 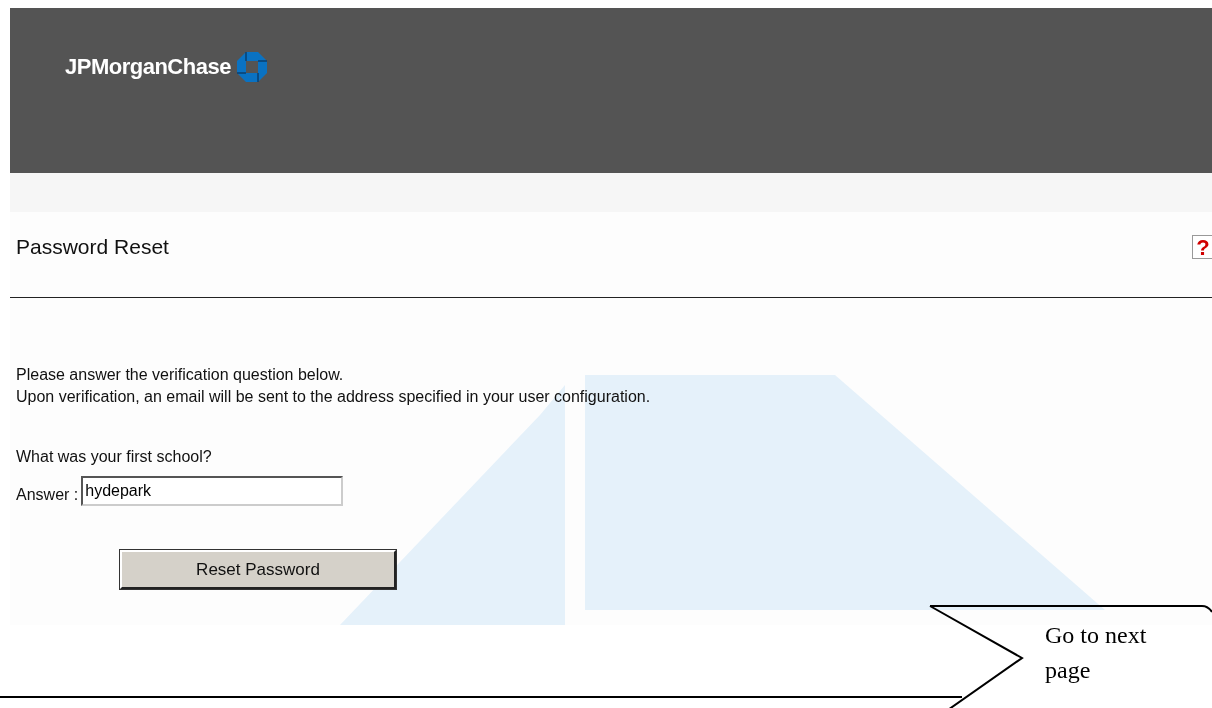 What do you see at coordinates (47, 495) in the screenshot?
I see `answer-label: Answer :` at bounding box center [47, 495].